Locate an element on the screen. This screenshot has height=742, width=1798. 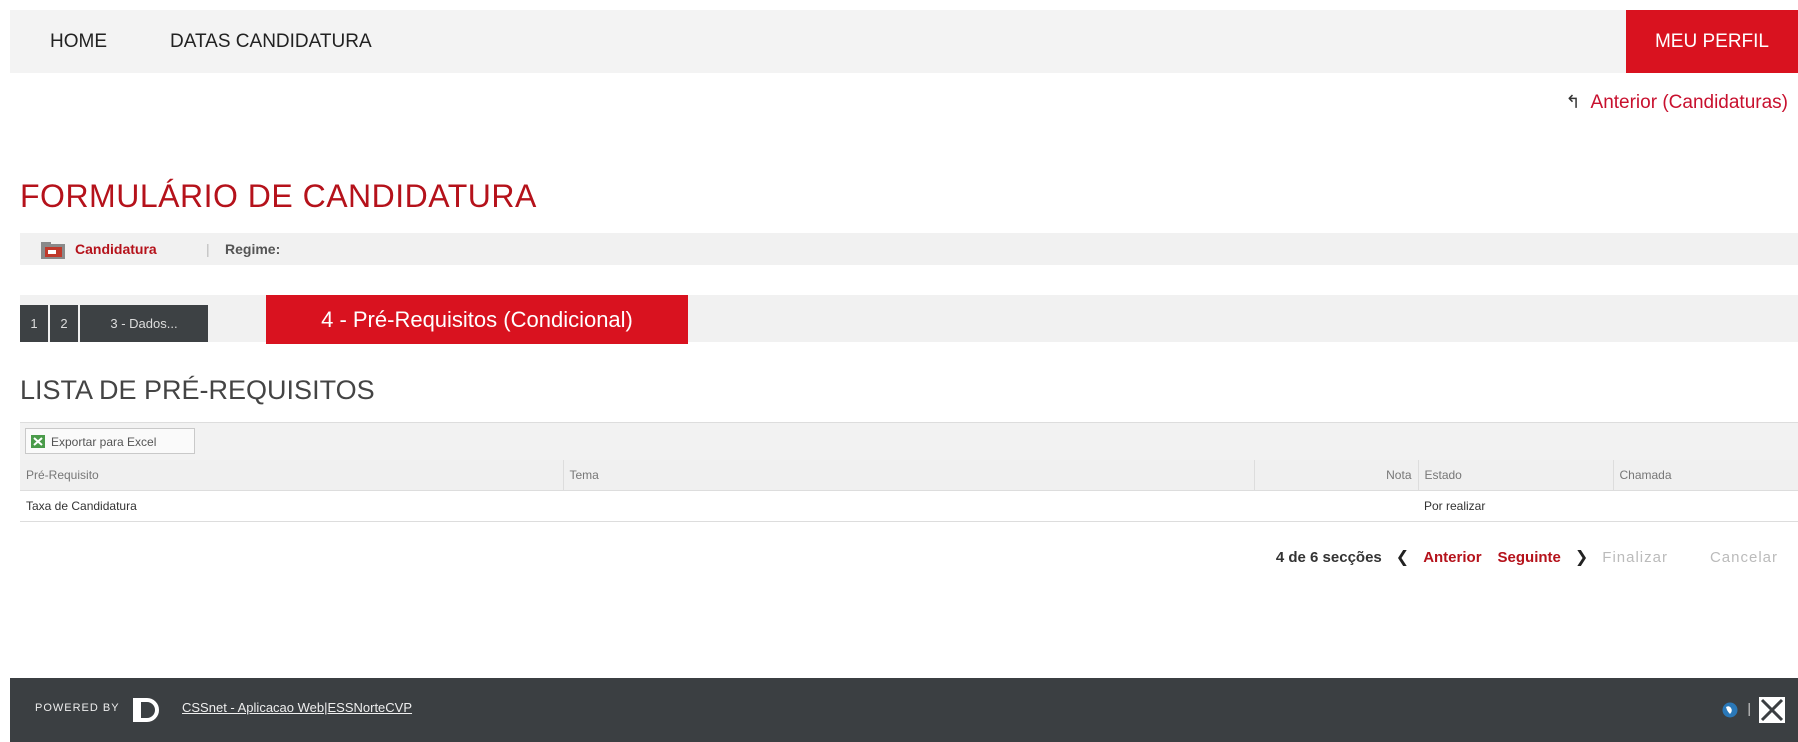
section-count: 4 de 6 secções is located at coordinates (1328, 557).